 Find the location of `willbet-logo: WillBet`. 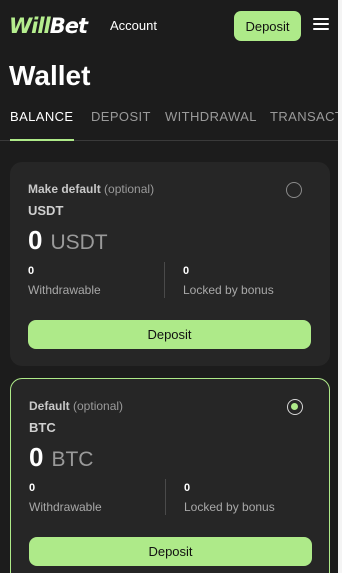

willbet-logo: WillBet is located at coordinates (48, 26).